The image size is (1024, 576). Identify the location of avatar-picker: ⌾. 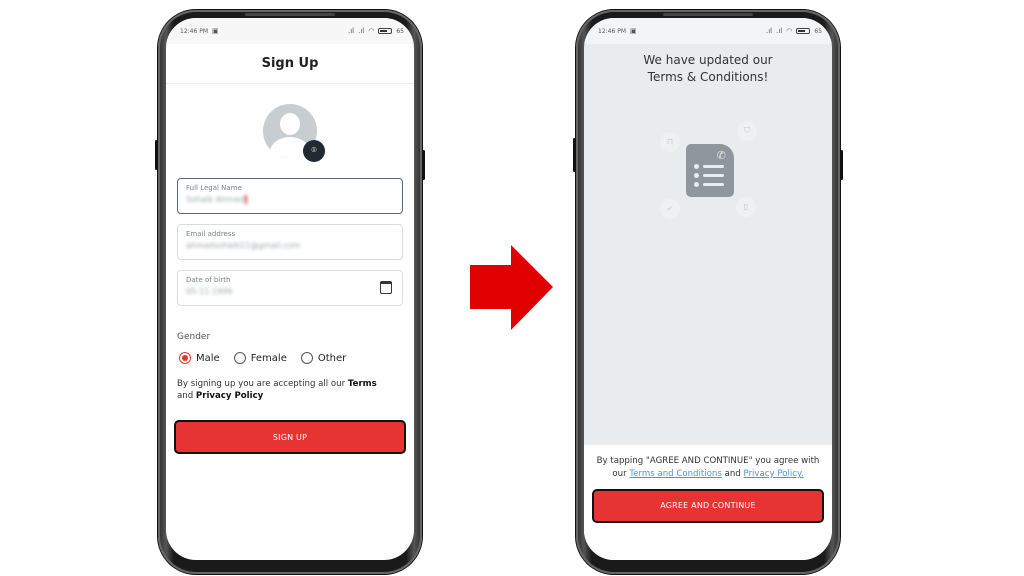
(294, 133).